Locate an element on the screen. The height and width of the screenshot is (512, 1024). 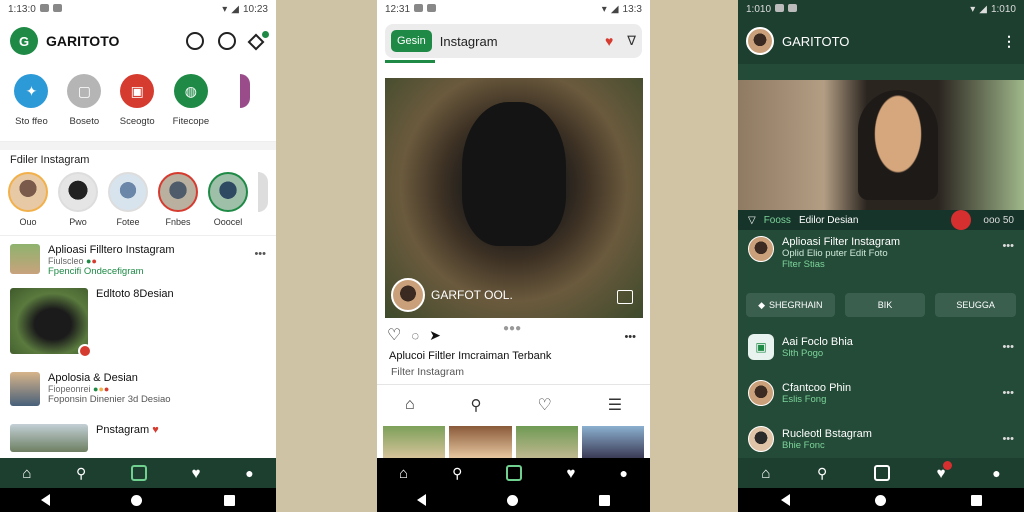
notification-icon is located at coordinates (258, 41).